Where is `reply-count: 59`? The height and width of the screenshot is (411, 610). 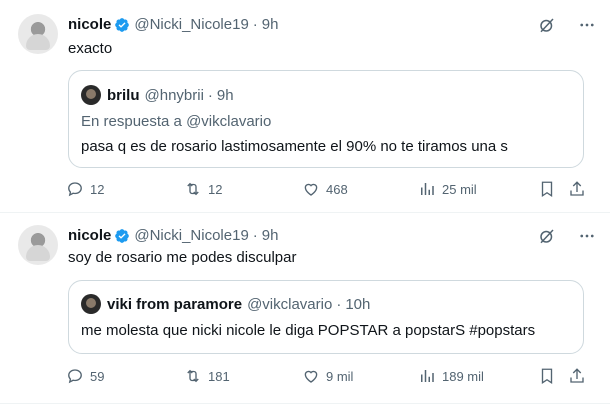
reply-count: 59 is located at coordinates (97, 376).